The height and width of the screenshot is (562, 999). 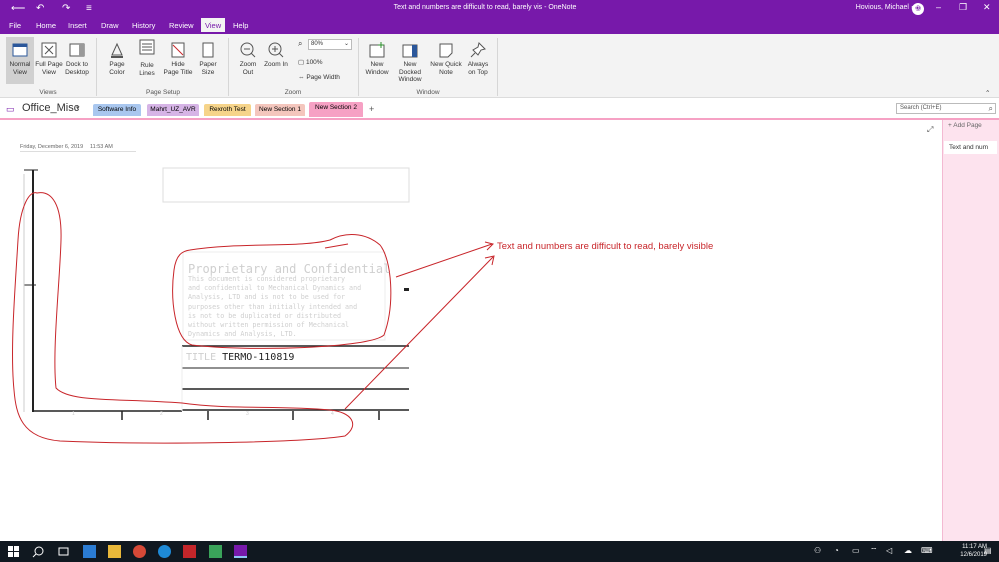 What do you see at coordinates (991, 108) in the screenshot?
I see `search-icon: ⌕` at bounding box center [991, 108].